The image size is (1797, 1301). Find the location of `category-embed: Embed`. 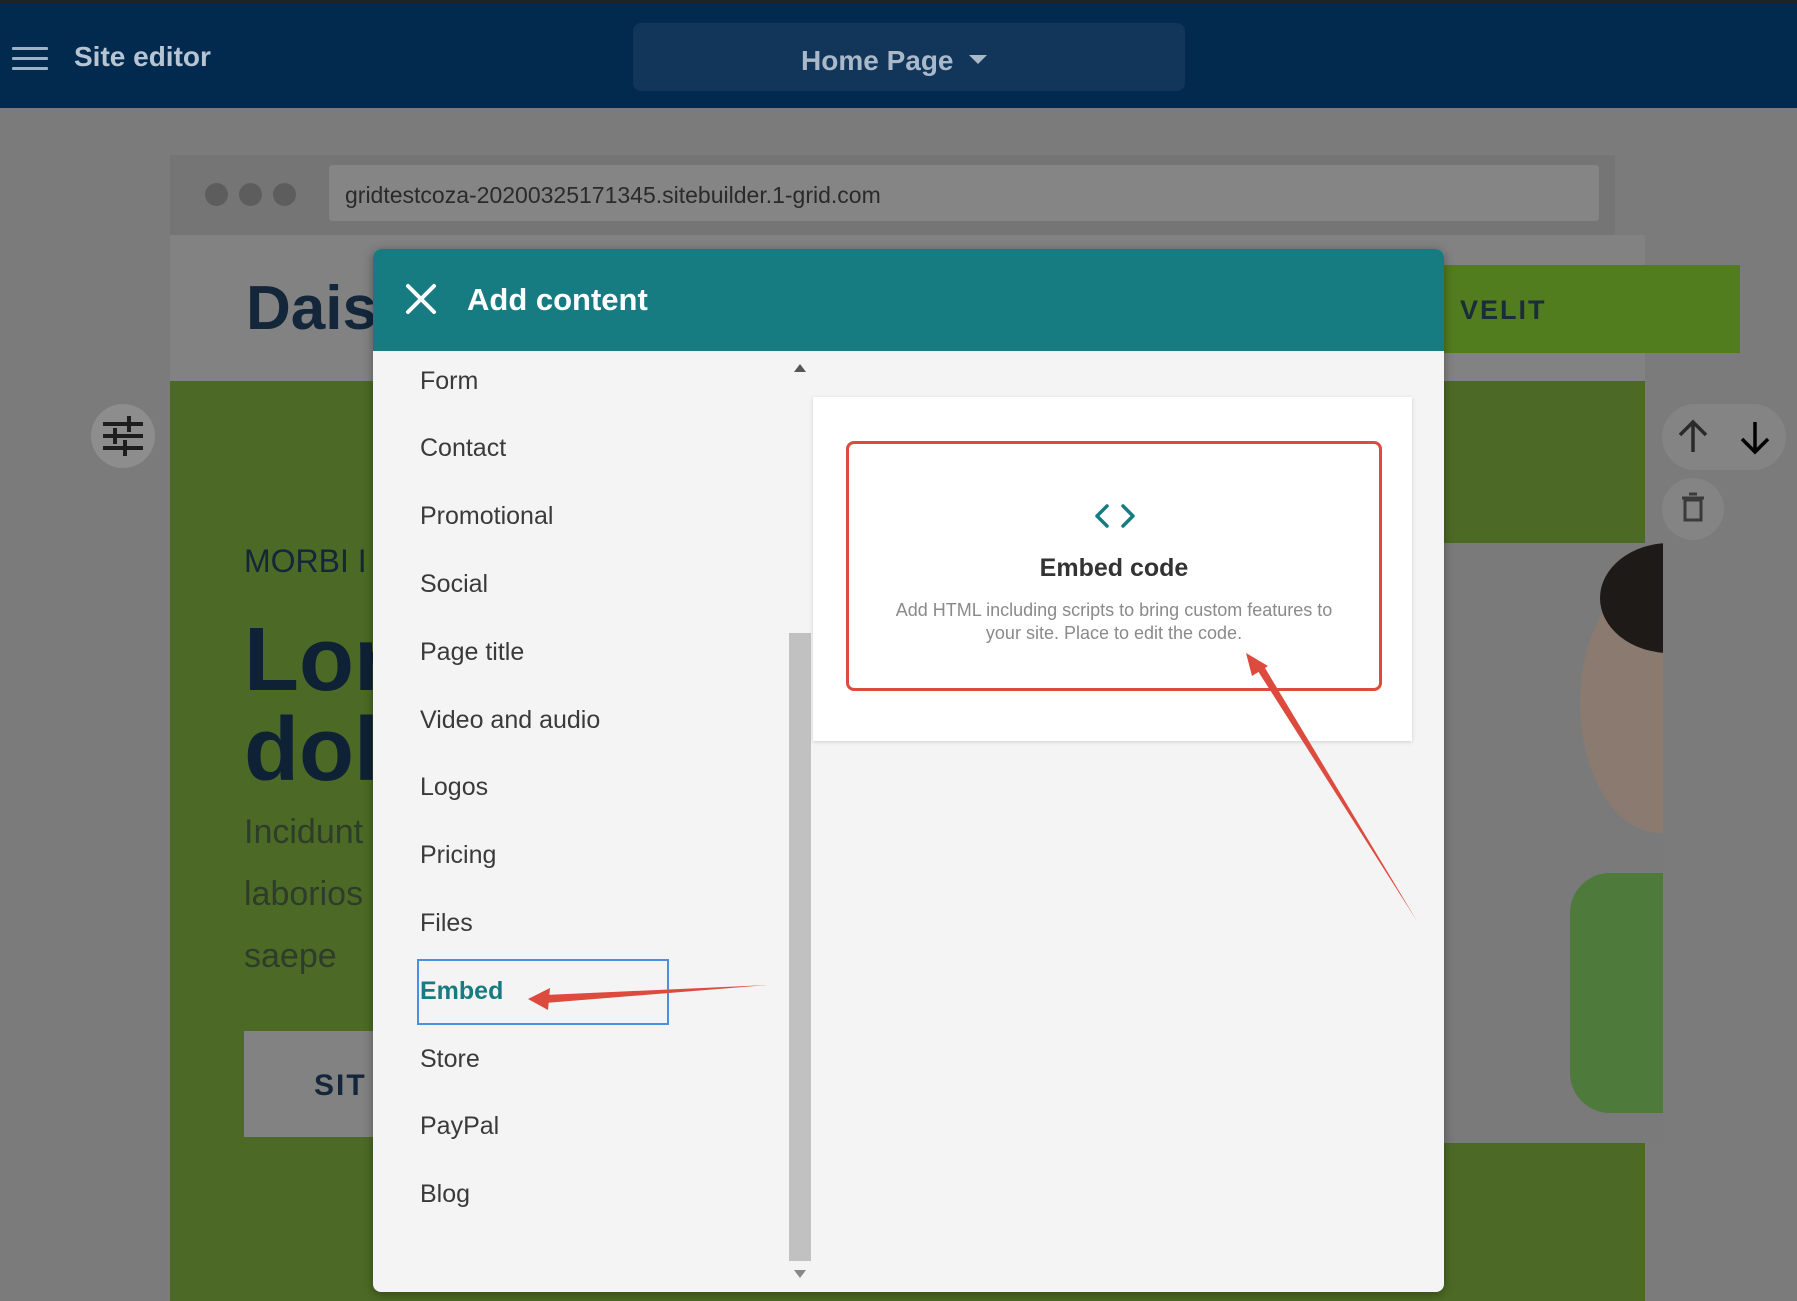

category-embed: Embed is located at coordinates (461, 991).